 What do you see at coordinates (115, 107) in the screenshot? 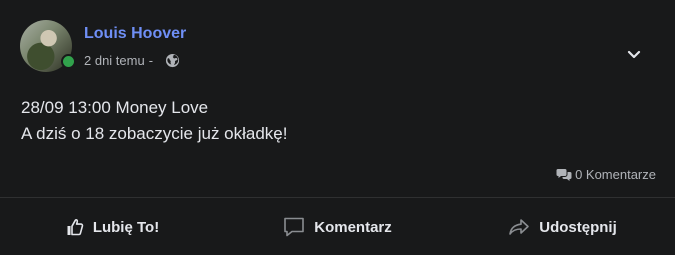
I see `post-text-line: 28/09 13:00 Money Love` at bounding box center [115, 107].